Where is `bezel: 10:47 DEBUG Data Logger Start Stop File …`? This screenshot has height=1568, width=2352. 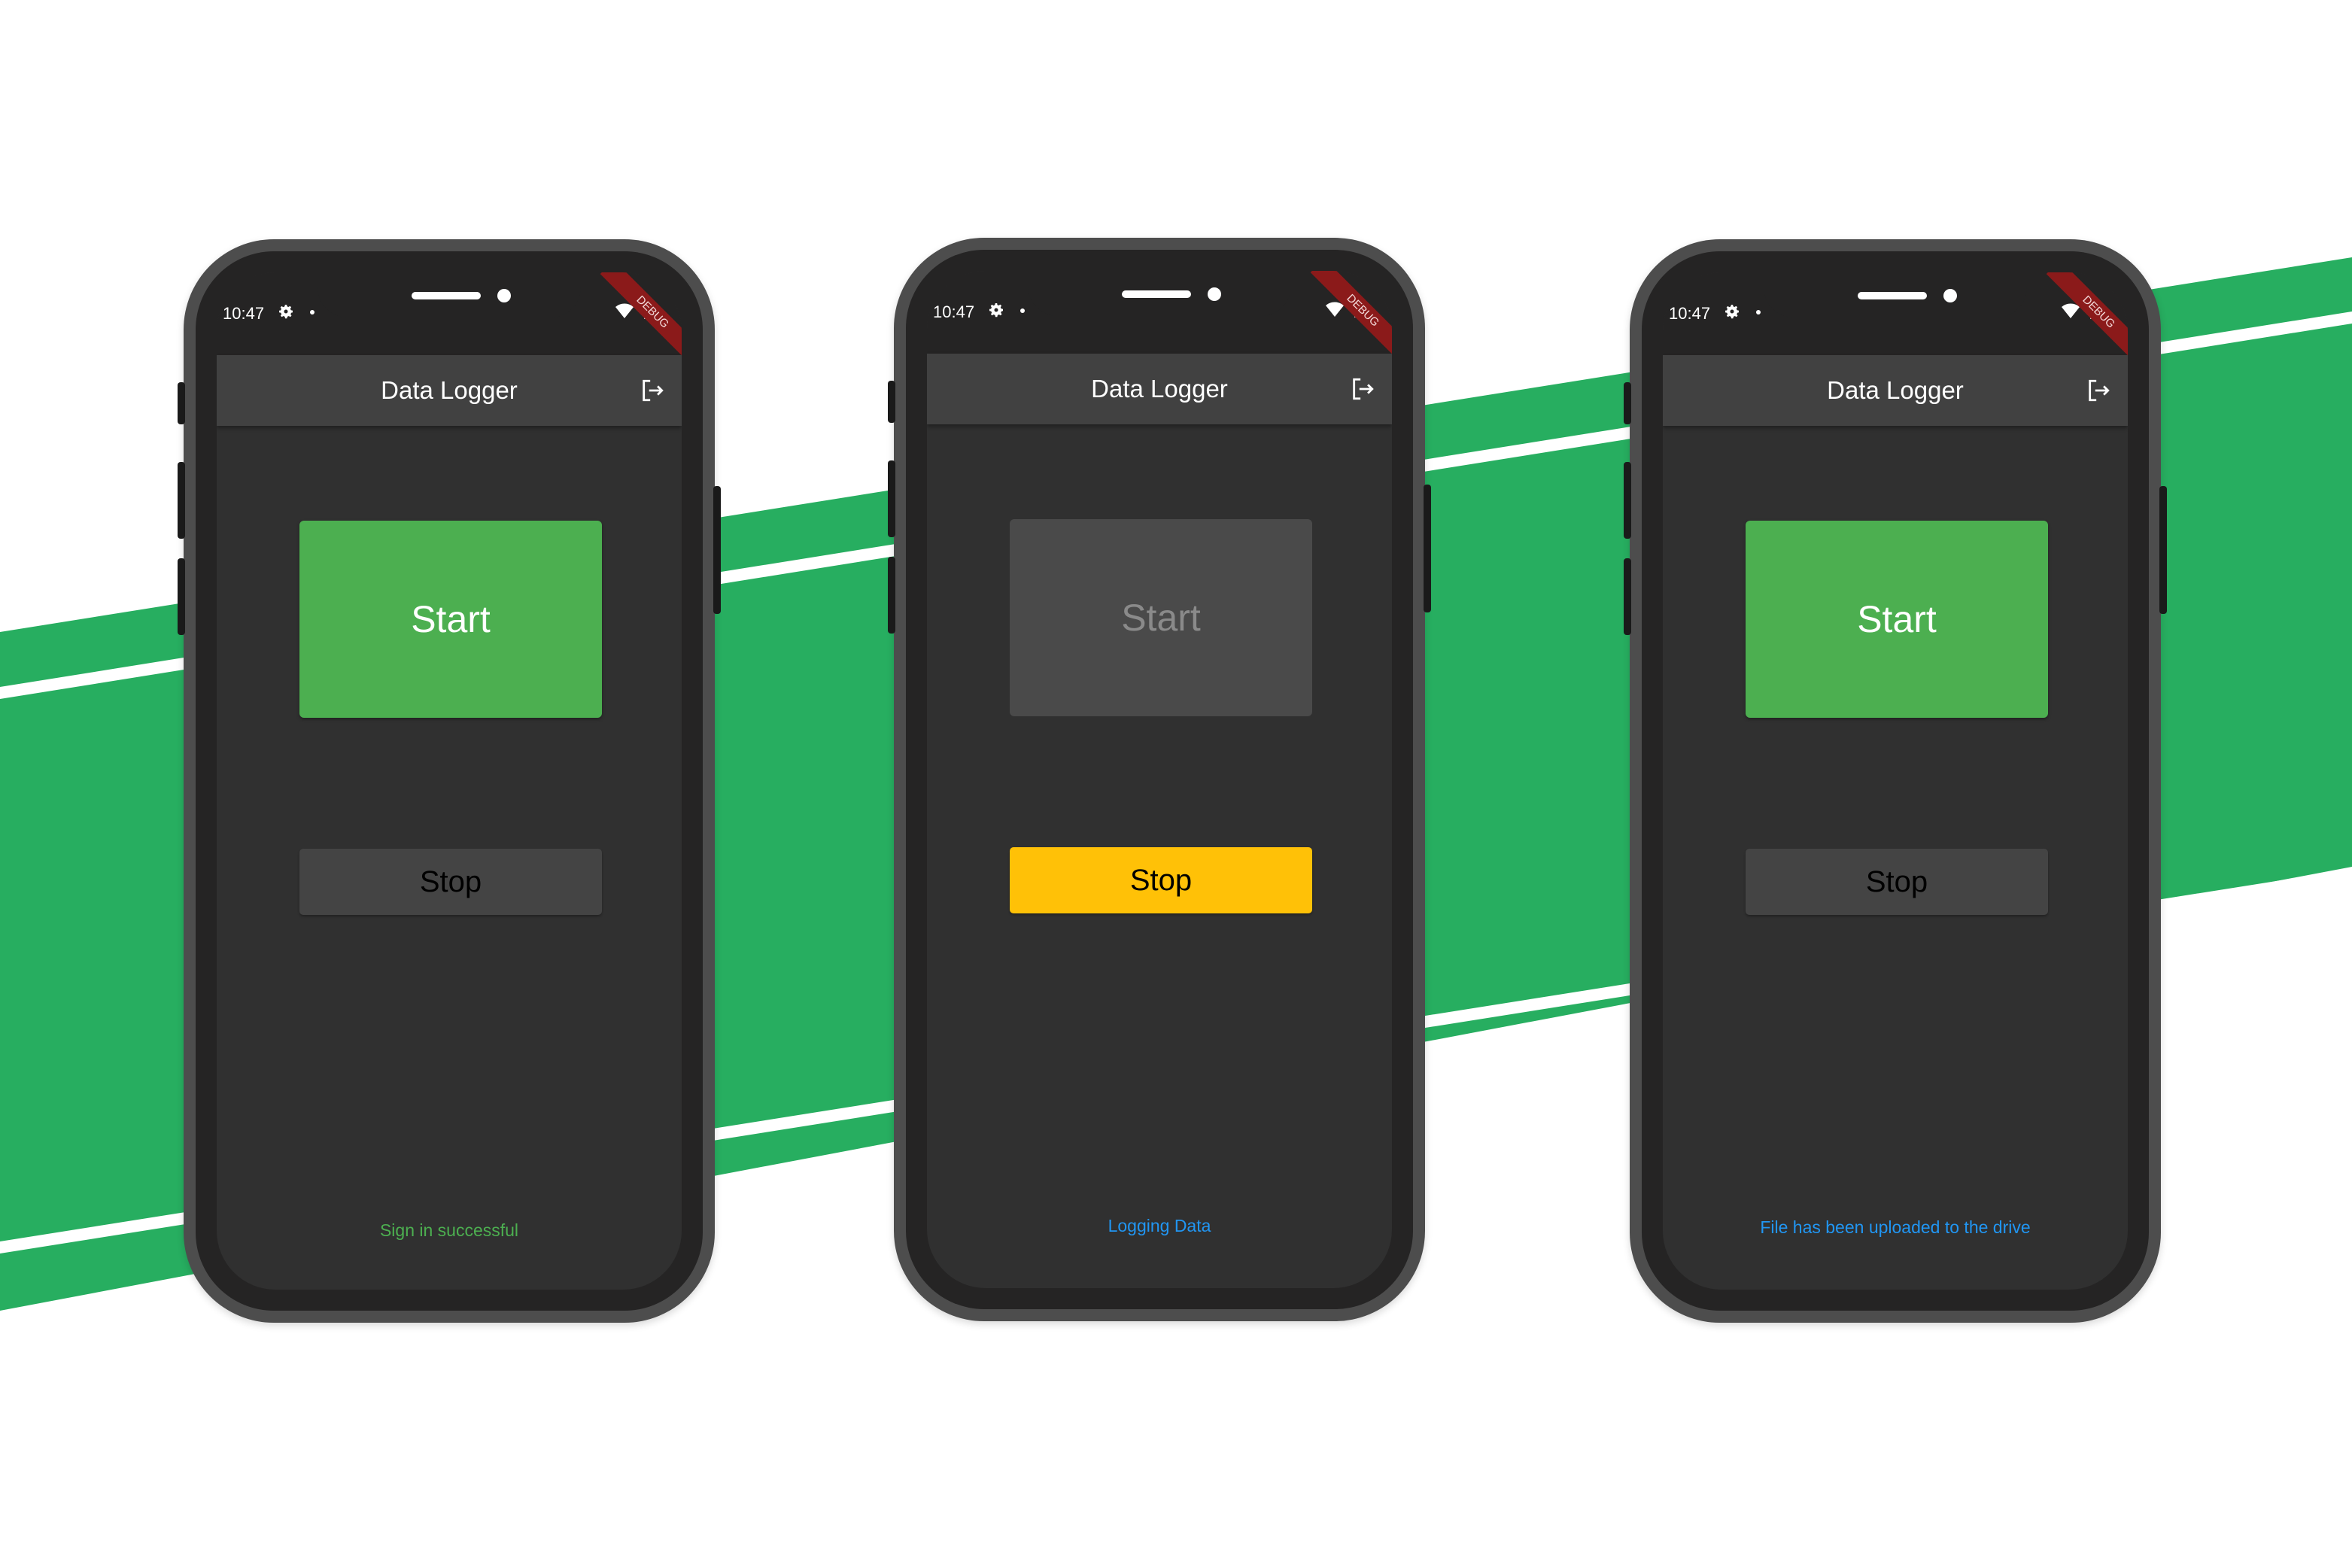
bezel: 10:47 DEBUG Data Logger Start Stop File … is located at coordinates (1895, 781).